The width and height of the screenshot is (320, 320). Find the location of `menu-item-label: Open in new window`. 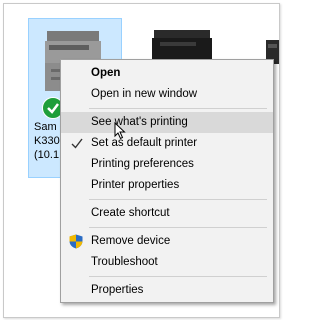

menu-item-label: Open in new window is located at coordinates (144, 94).